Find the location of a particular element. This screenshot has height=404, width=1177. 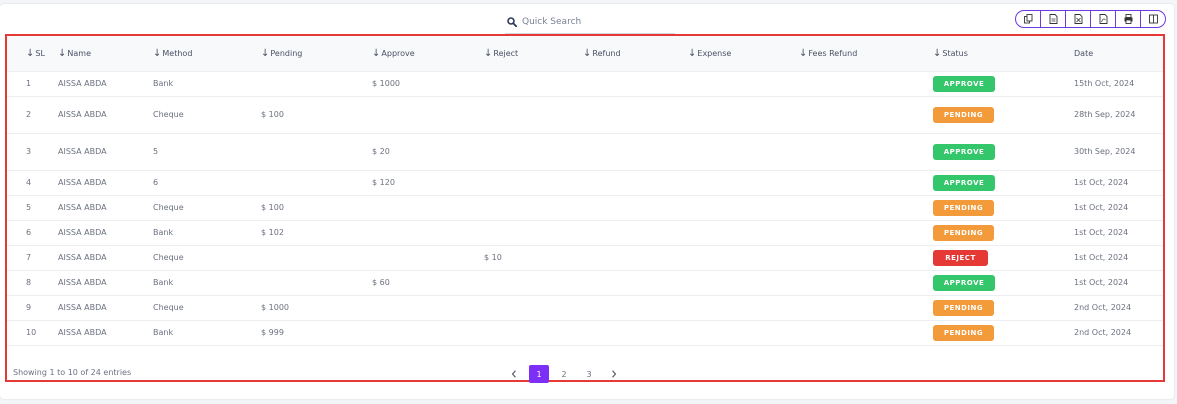

page-button-1: 1 is located at coordinates (539, 374).